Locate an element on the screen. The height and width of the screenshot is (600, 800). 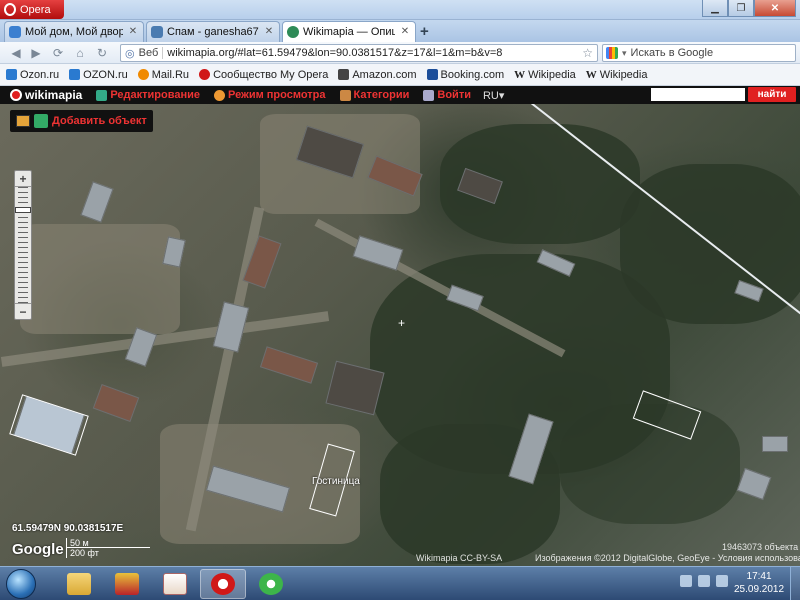
menu-categories: Категории is located at coordinates (374, 95).